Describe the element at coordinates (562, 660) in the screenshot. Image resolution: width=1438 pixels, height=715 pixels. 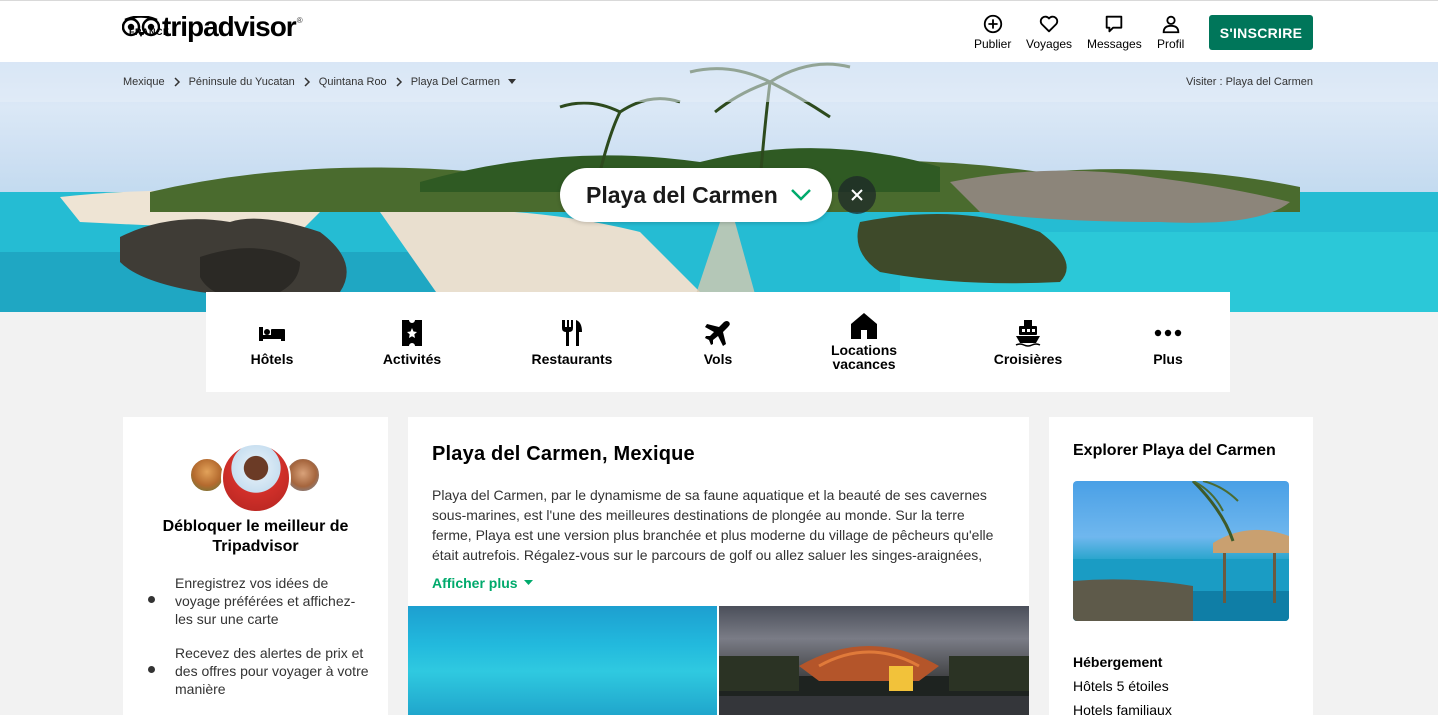
I see `destination-photo-sea` at that location.